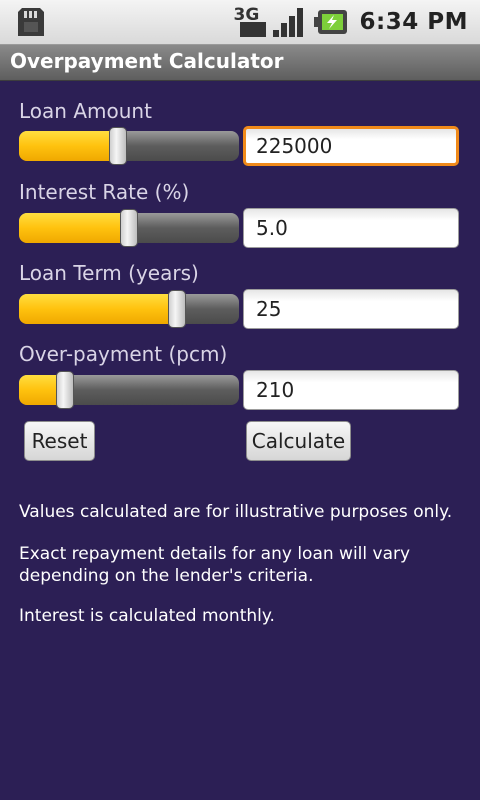 The image size is (480, 800). I want to click on status-bar: 3G 6:34 PM, so click(240, 22).